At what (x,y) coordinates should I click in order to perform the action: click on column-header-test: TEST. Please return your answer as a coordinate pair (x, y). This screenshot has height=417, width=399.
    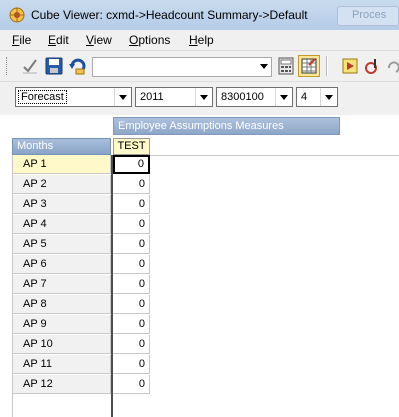
    Looking at the image, I should click on (131, 146).